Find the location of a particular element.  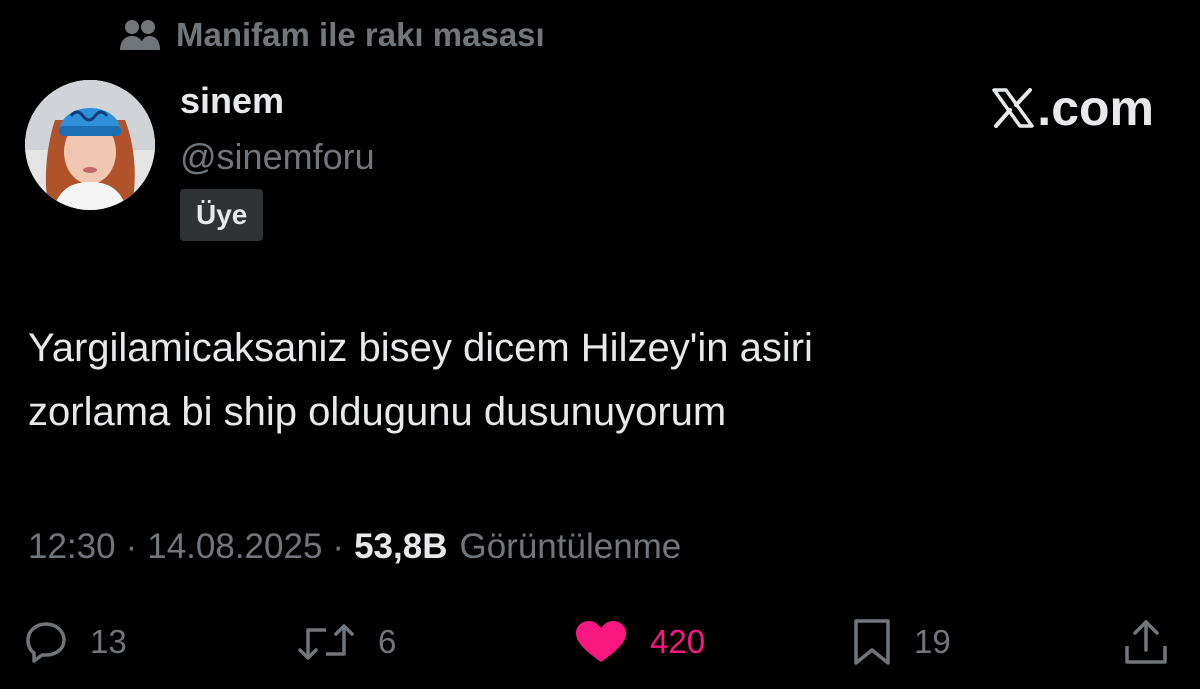

author-display-name: sinem is located at coordinates (232, 101).